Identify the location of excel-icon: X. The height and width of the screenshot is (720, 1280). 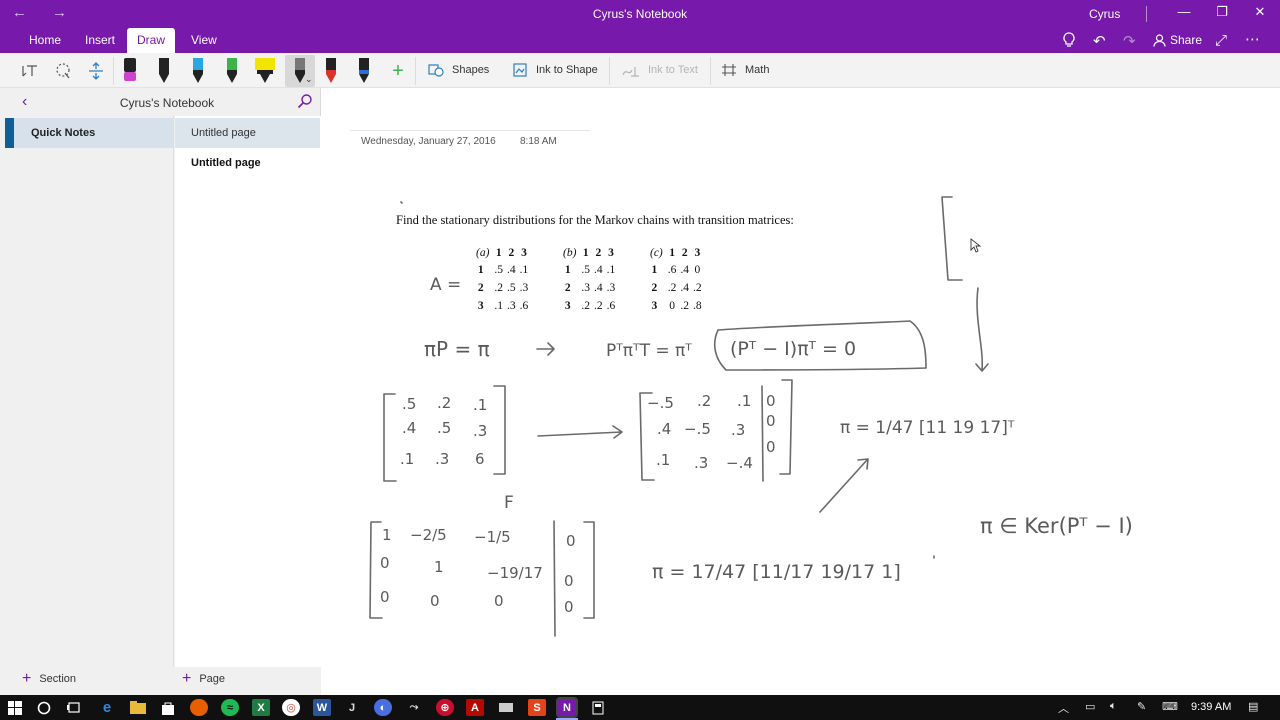
(261, 707).